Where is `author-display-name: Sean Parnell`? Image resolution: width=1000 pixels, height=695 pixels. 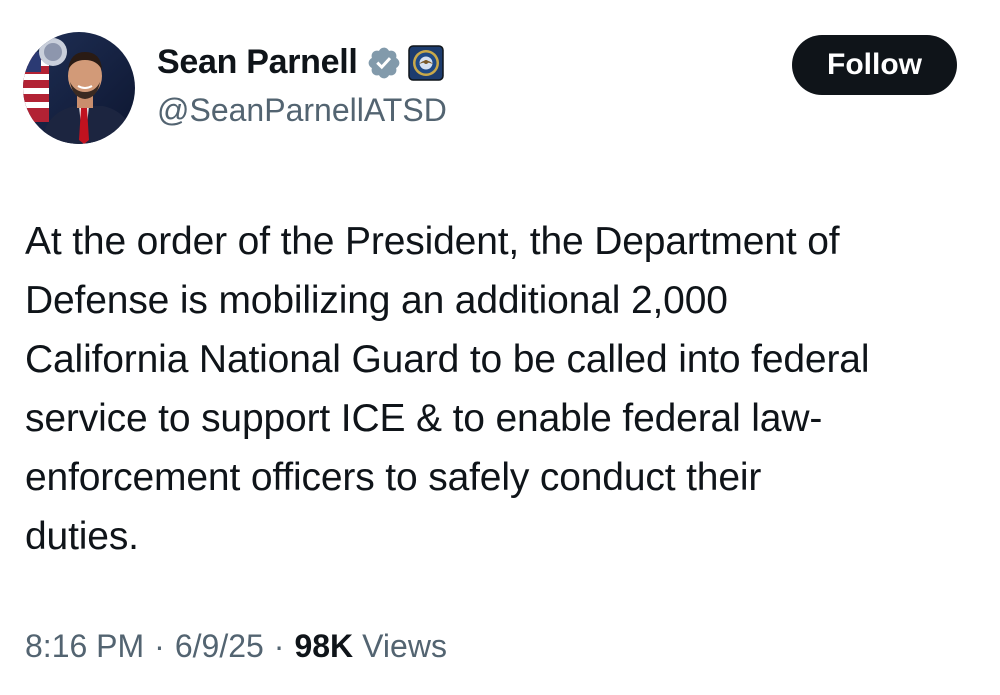
author-display-name: Sean Parnell is located at coordinates (257, 62).